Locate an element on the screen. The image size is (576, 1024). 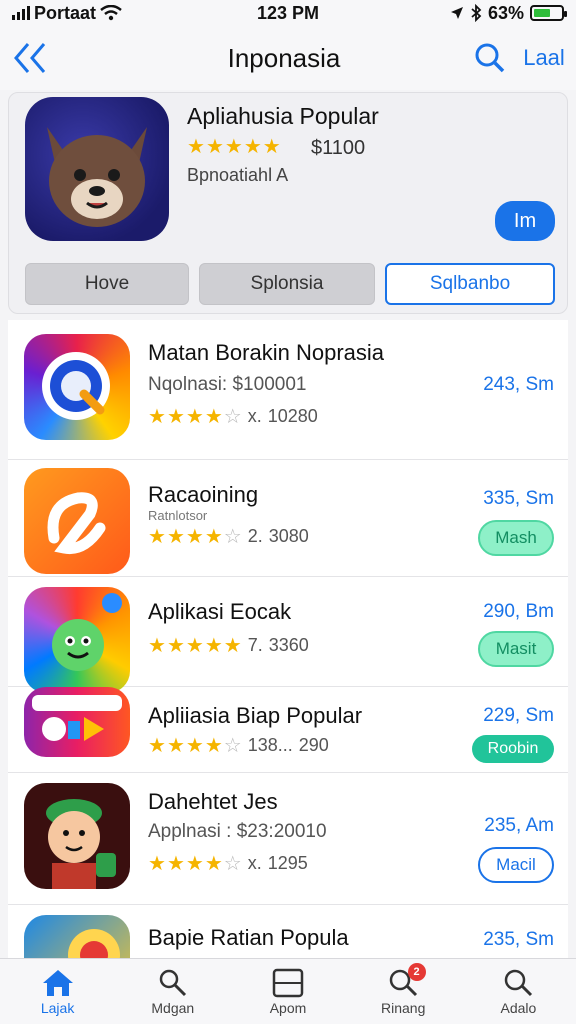
magnifier-icon is located at coordinates (76, 386).